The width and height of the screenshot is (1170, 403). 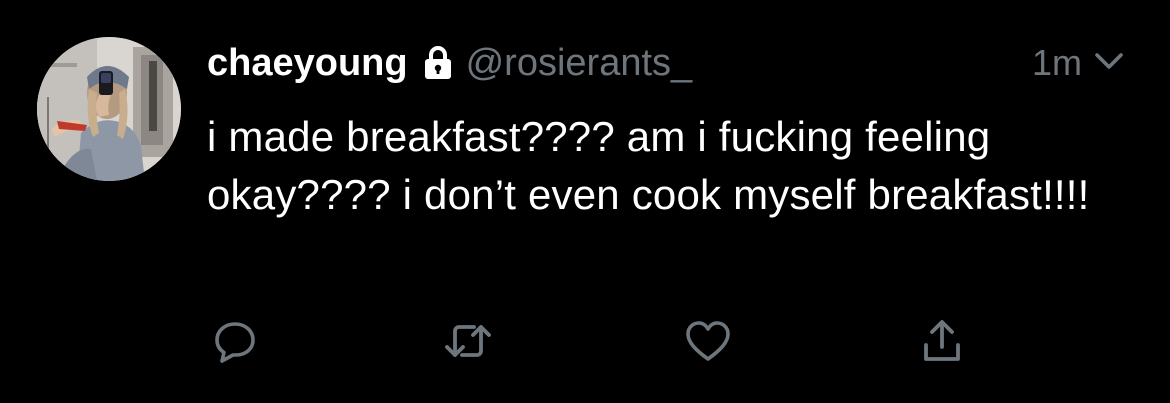 I want to click on display-name: chaeyoung, so click(x=307, y=63).